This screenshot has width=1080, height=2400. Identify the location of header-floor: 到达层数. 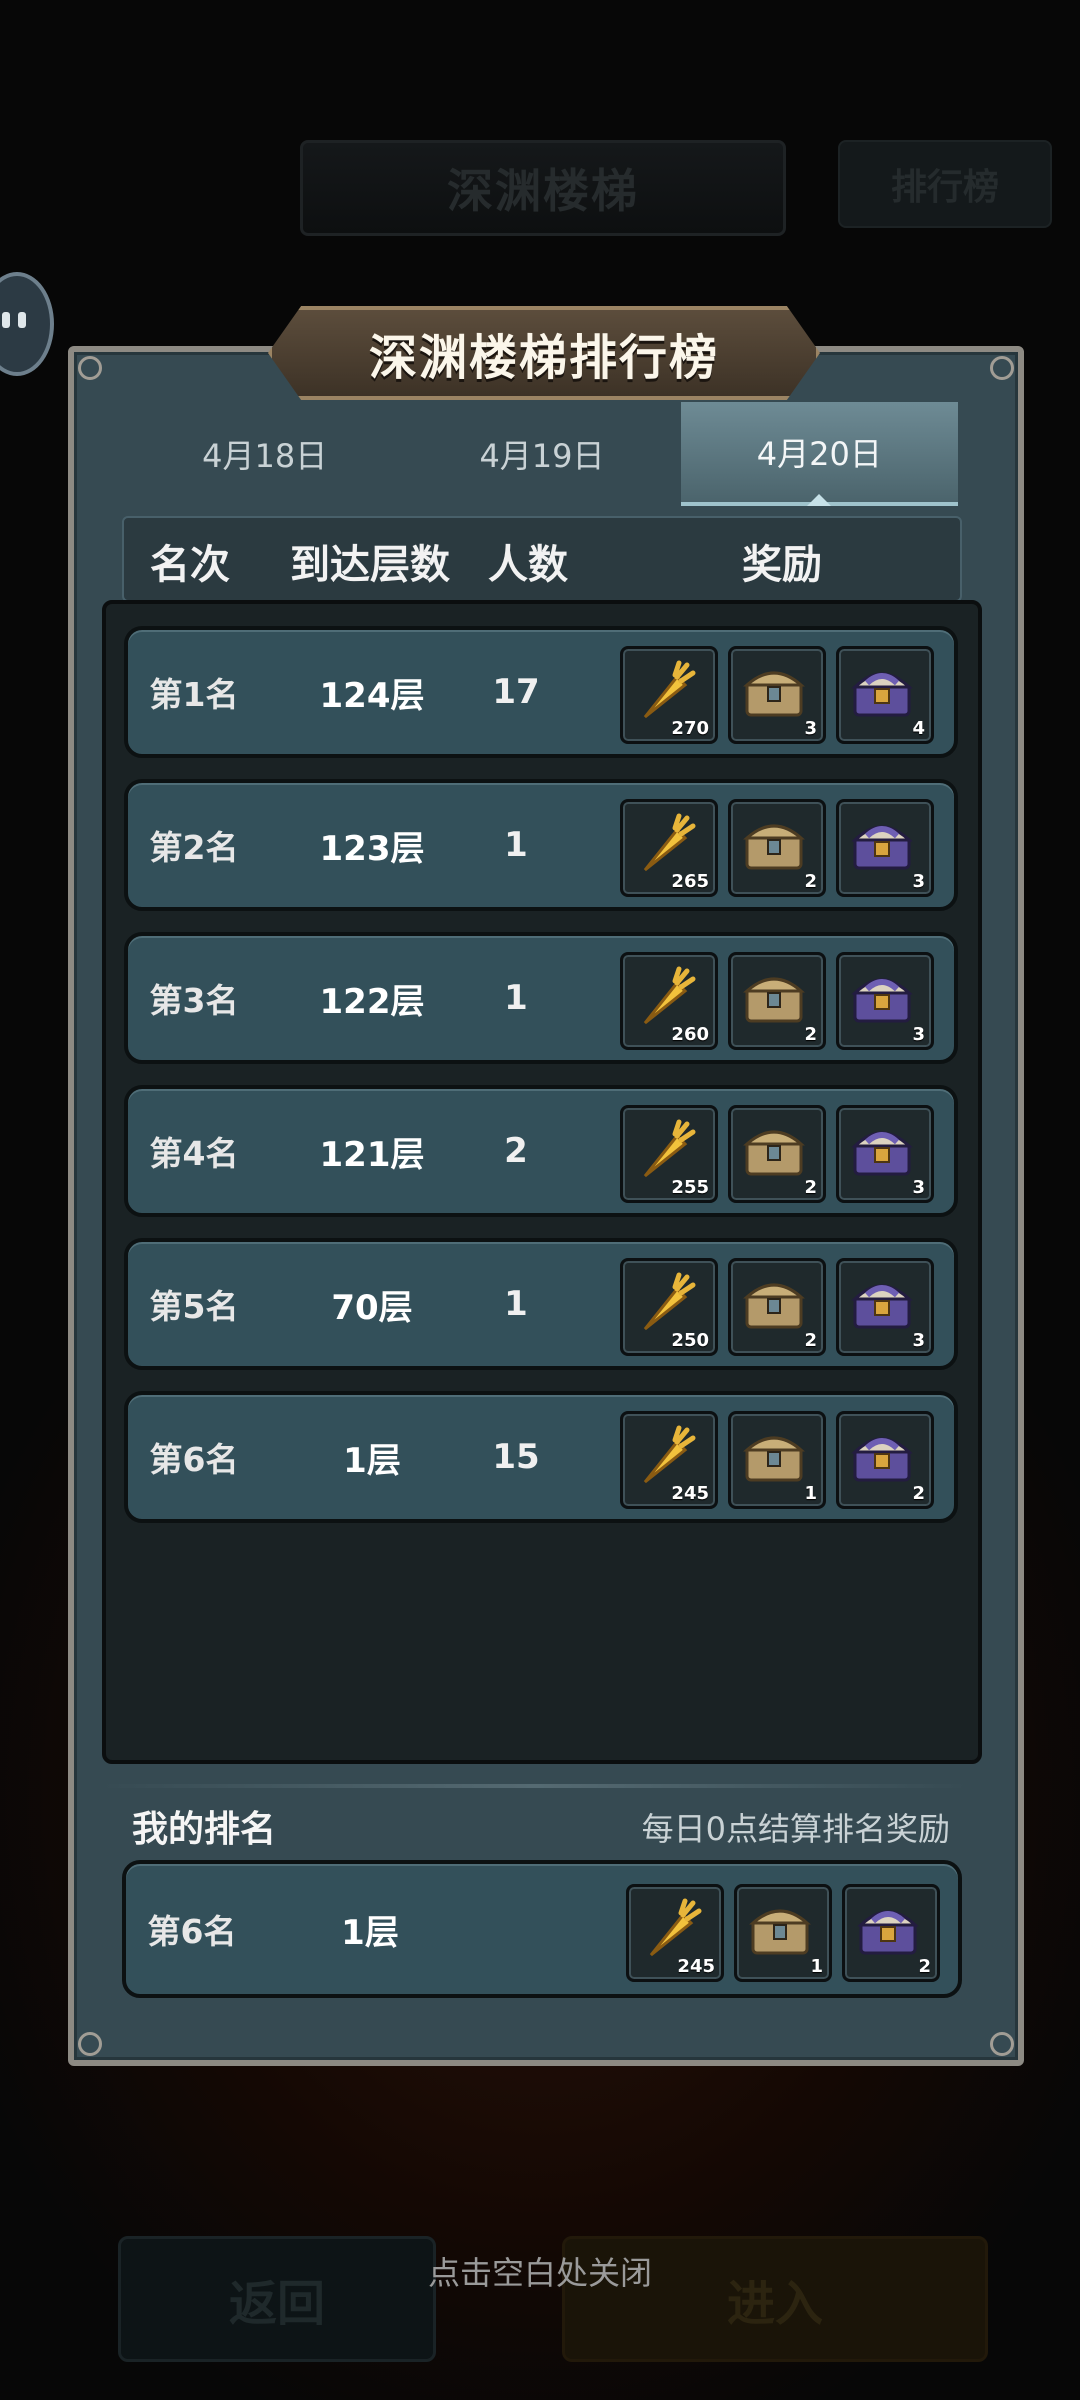
(370, 565).